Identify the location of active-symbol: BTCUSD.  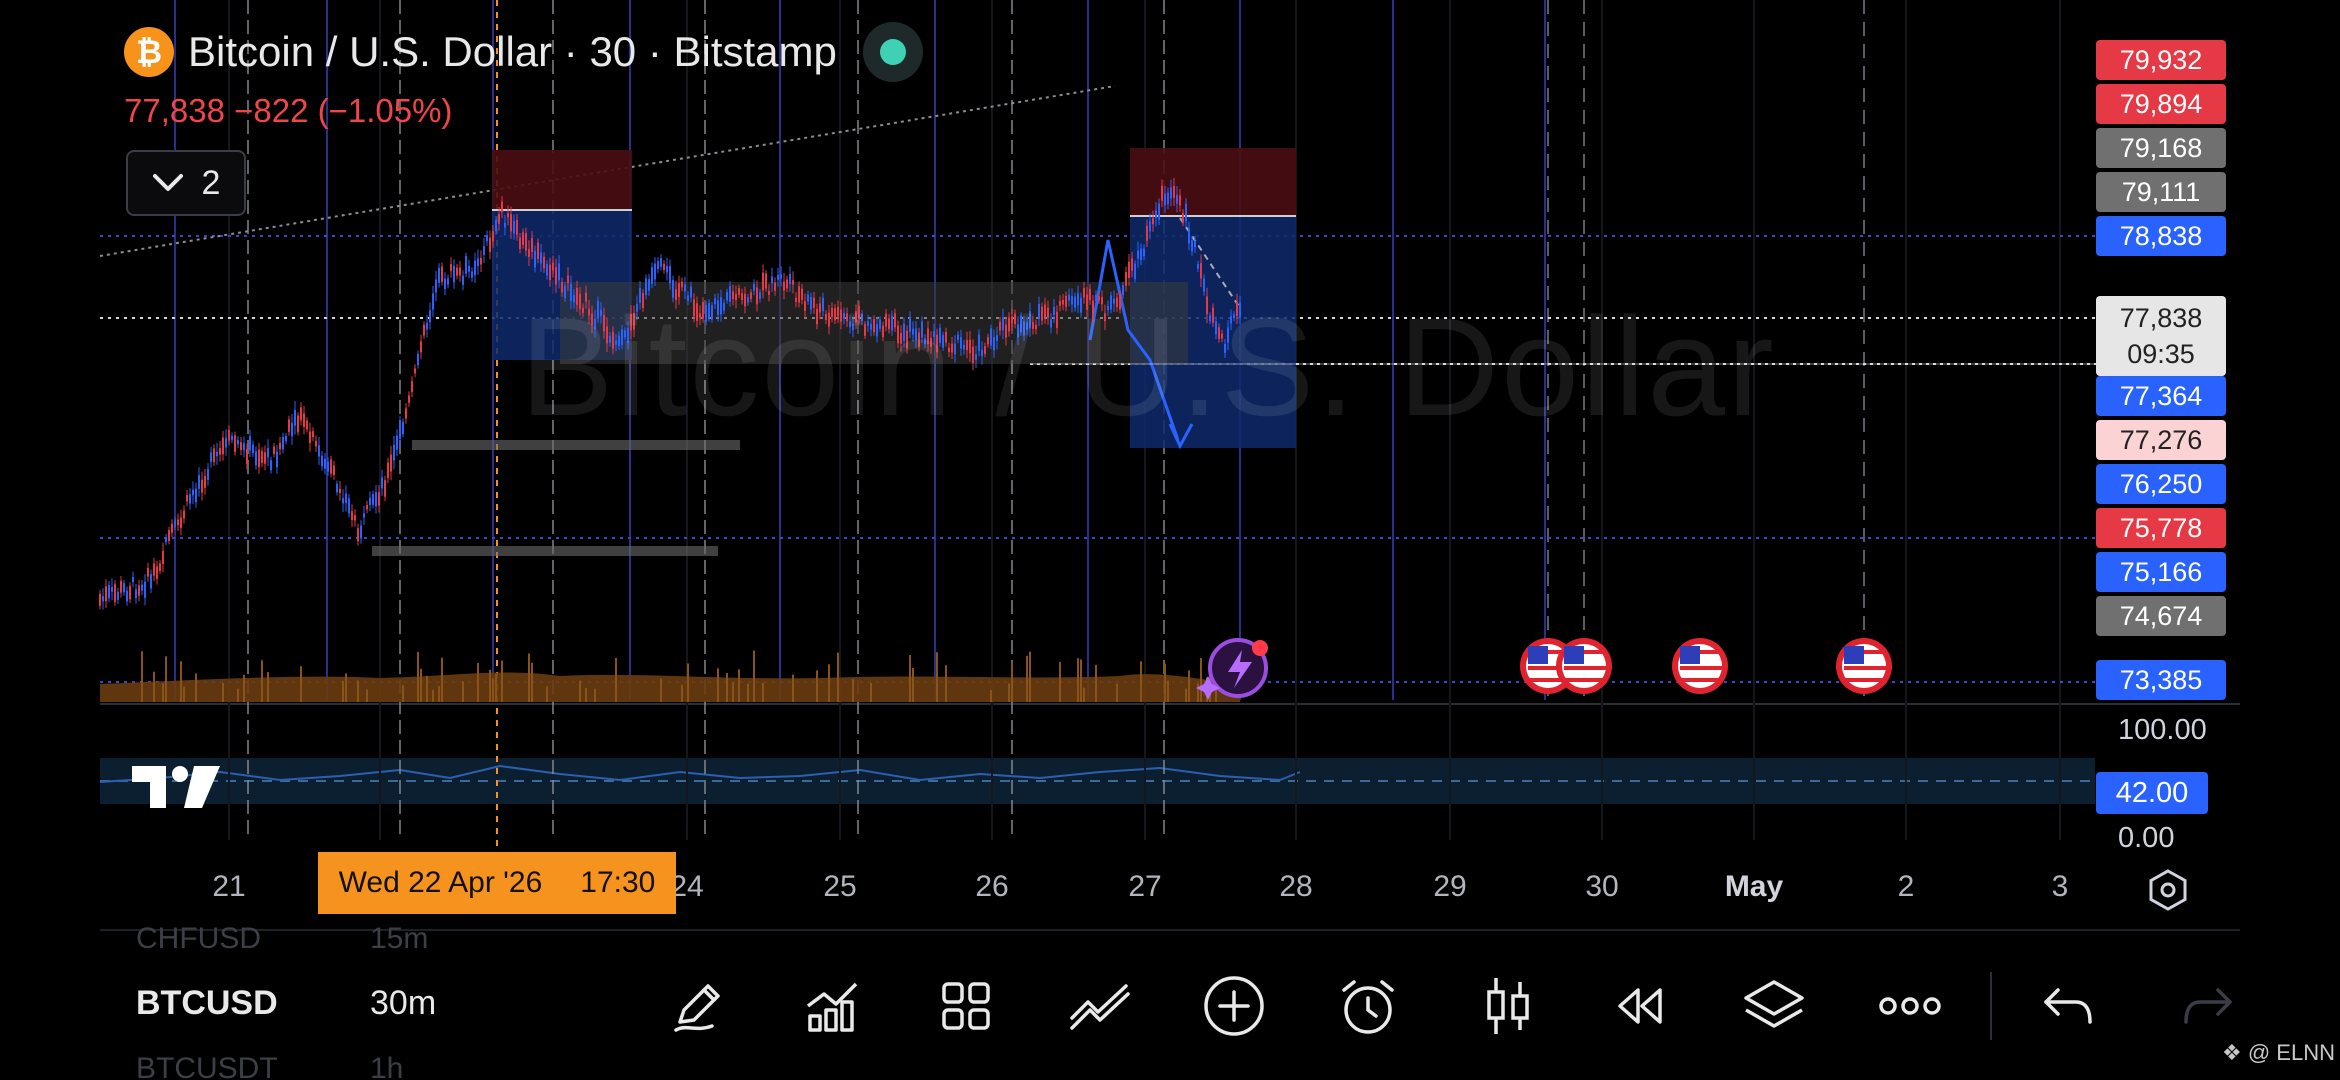
(207, 1003).